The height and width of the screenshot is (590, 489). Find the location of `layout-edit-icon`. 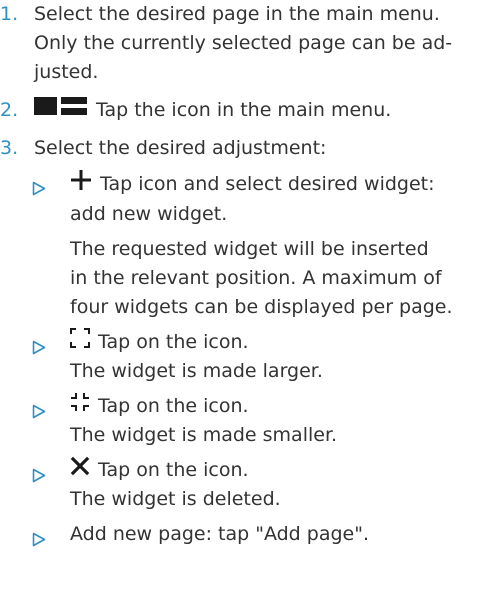

layout-edit-icon is located at coordinates (61, 110).